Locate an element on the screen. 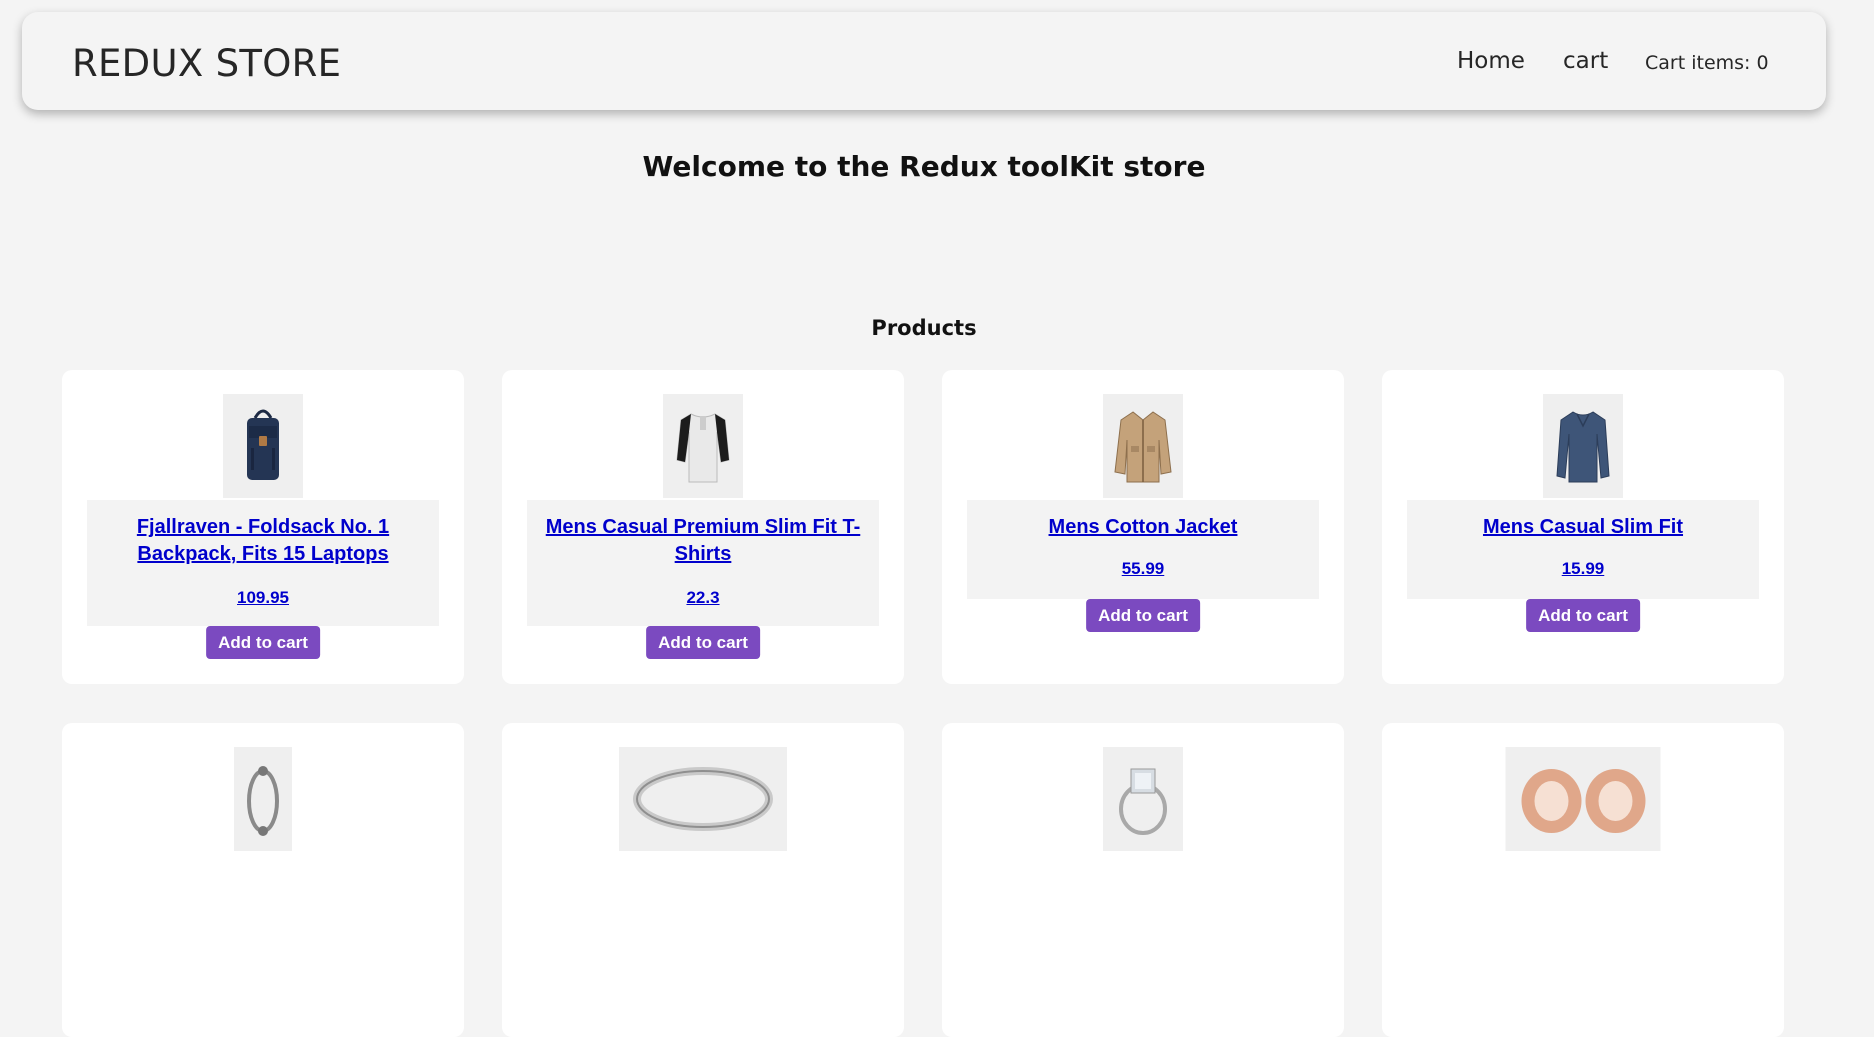 Image resolution: width=1874 pixels, height=1037 pixels. jacket-image is located at coordinates (1143, 446).